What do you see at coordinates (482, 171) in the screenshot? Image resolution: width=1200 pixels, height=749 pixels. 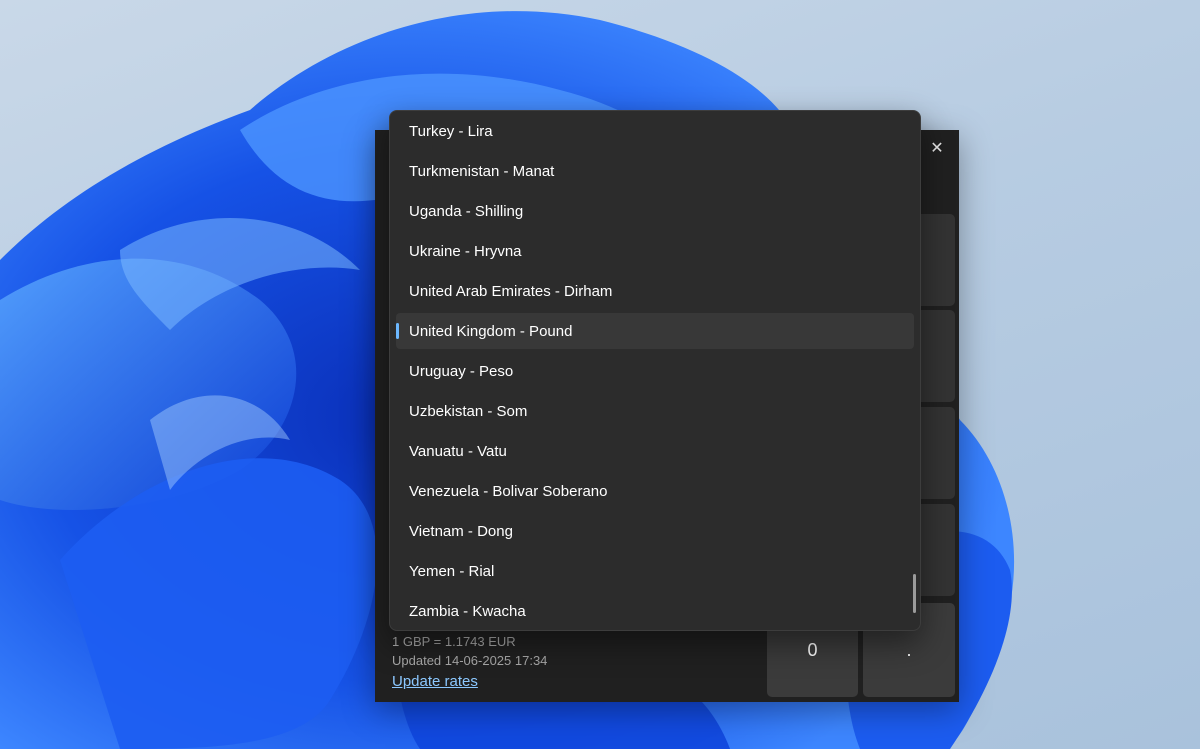 I see `option-label: Turkmenistan - Manat` at bounding box center [482, 171].